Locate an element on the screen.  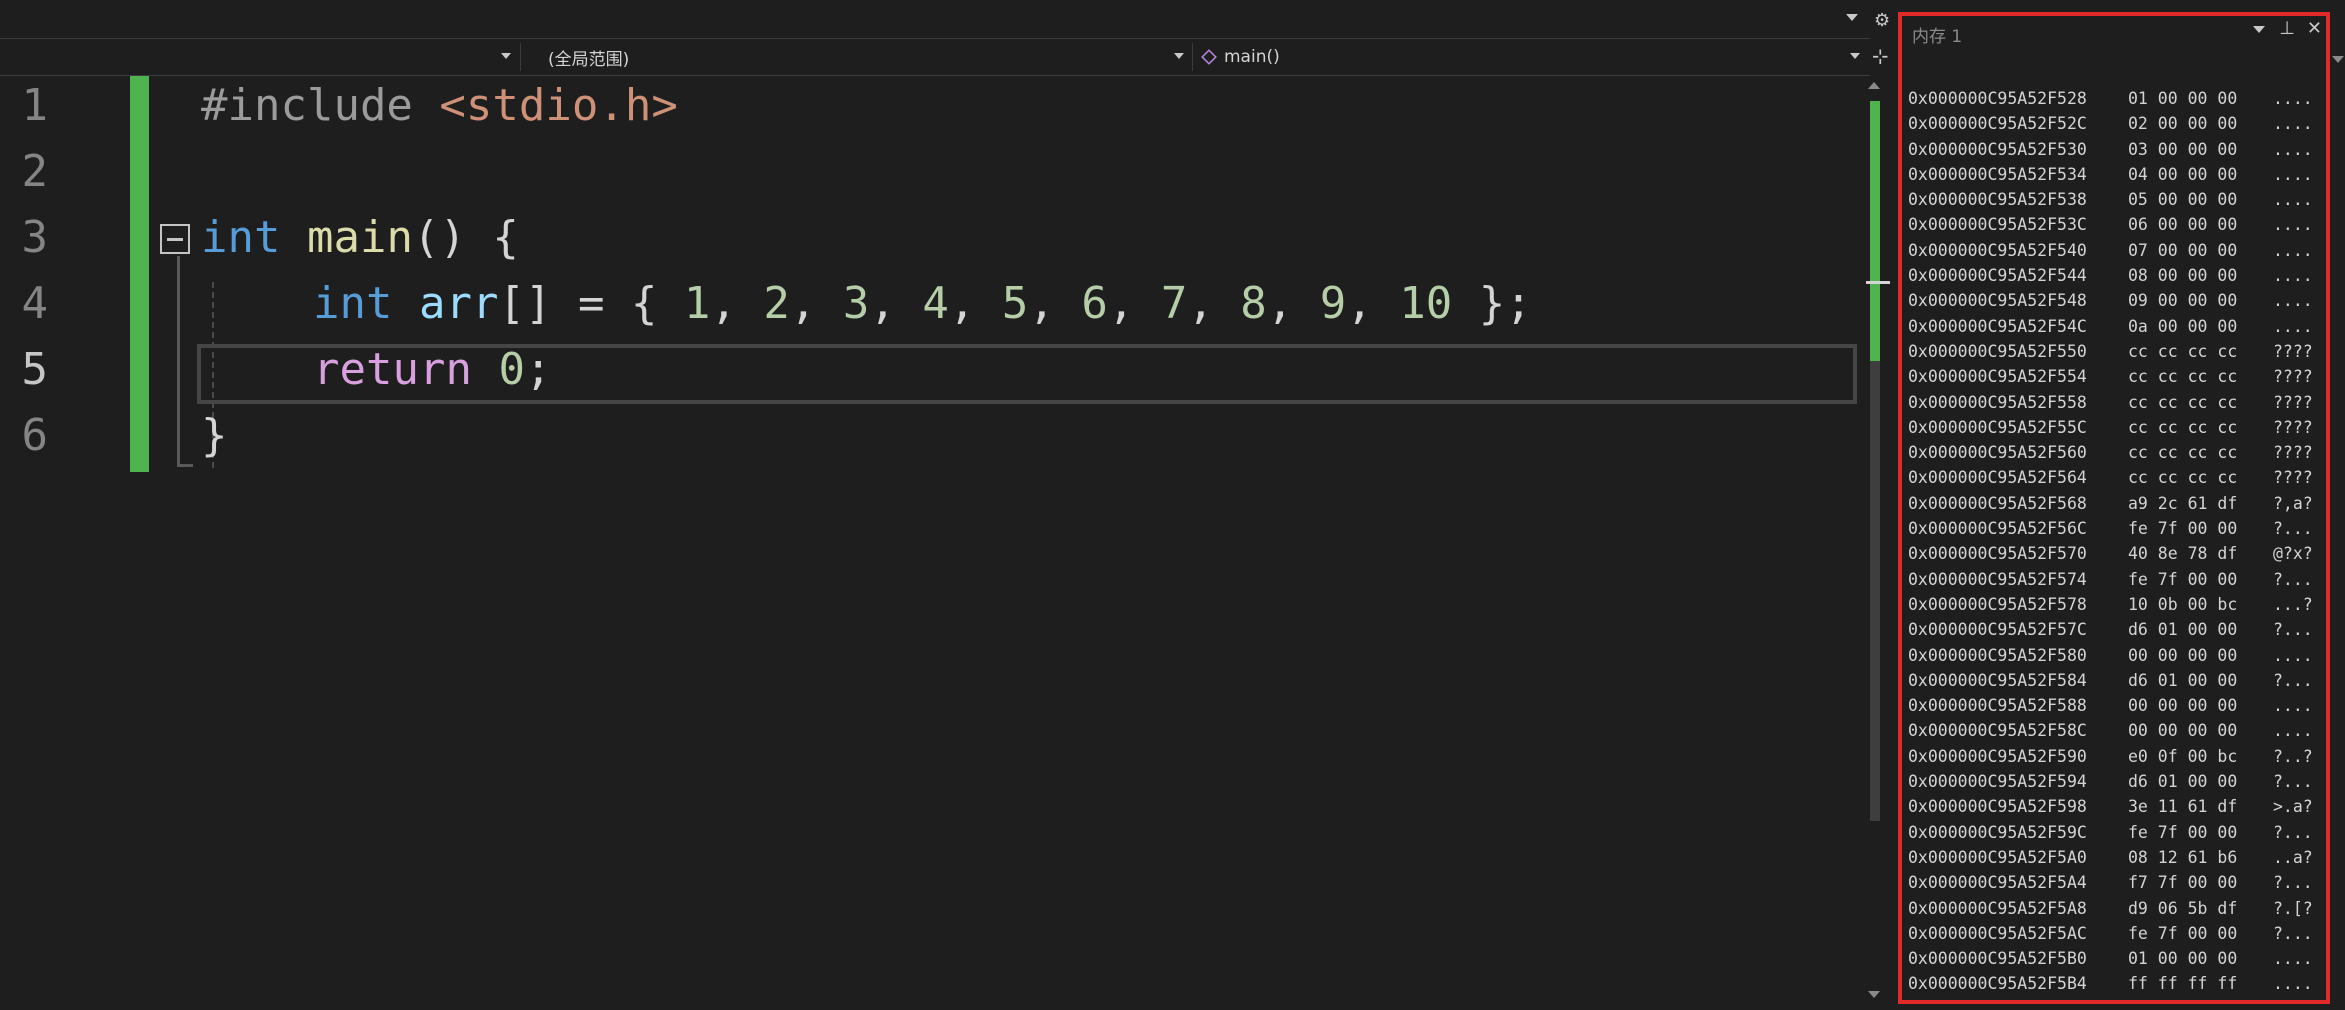
editor-scrollbar is located at coordinates (1878, 543).